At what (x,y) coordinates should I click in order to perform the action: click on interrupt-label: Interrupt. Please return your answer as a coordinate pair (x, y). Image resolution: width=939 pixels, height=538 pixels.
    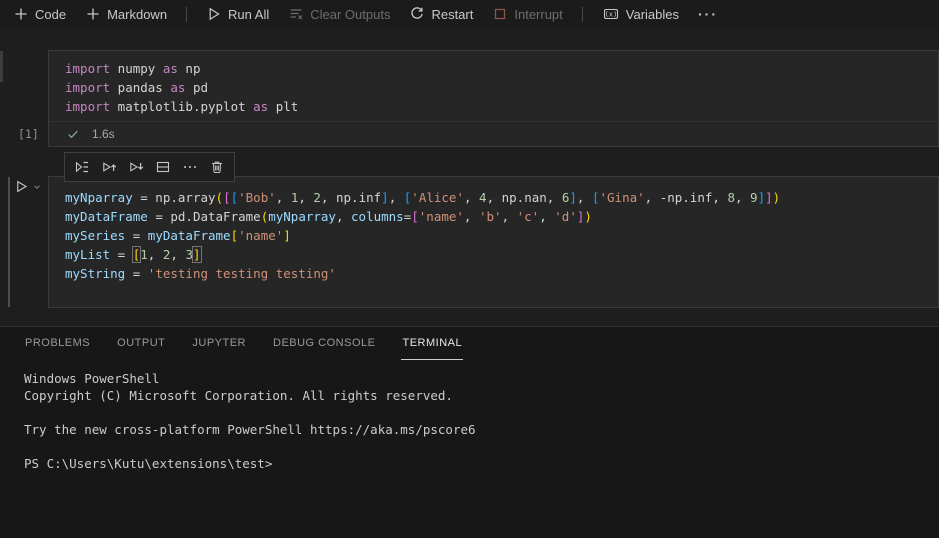
    Looking at the image, I should click on (538, 14).